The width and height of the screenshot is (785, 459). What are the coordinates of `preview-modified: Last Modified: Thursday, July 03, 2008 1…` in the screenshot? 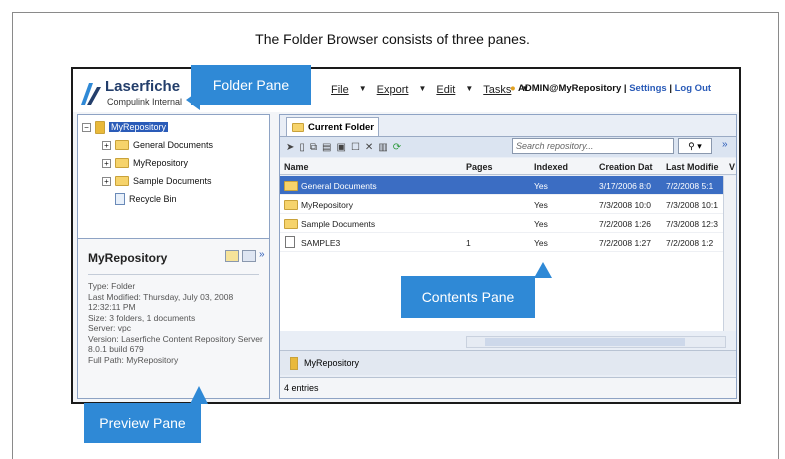 It's located at (161, 302).